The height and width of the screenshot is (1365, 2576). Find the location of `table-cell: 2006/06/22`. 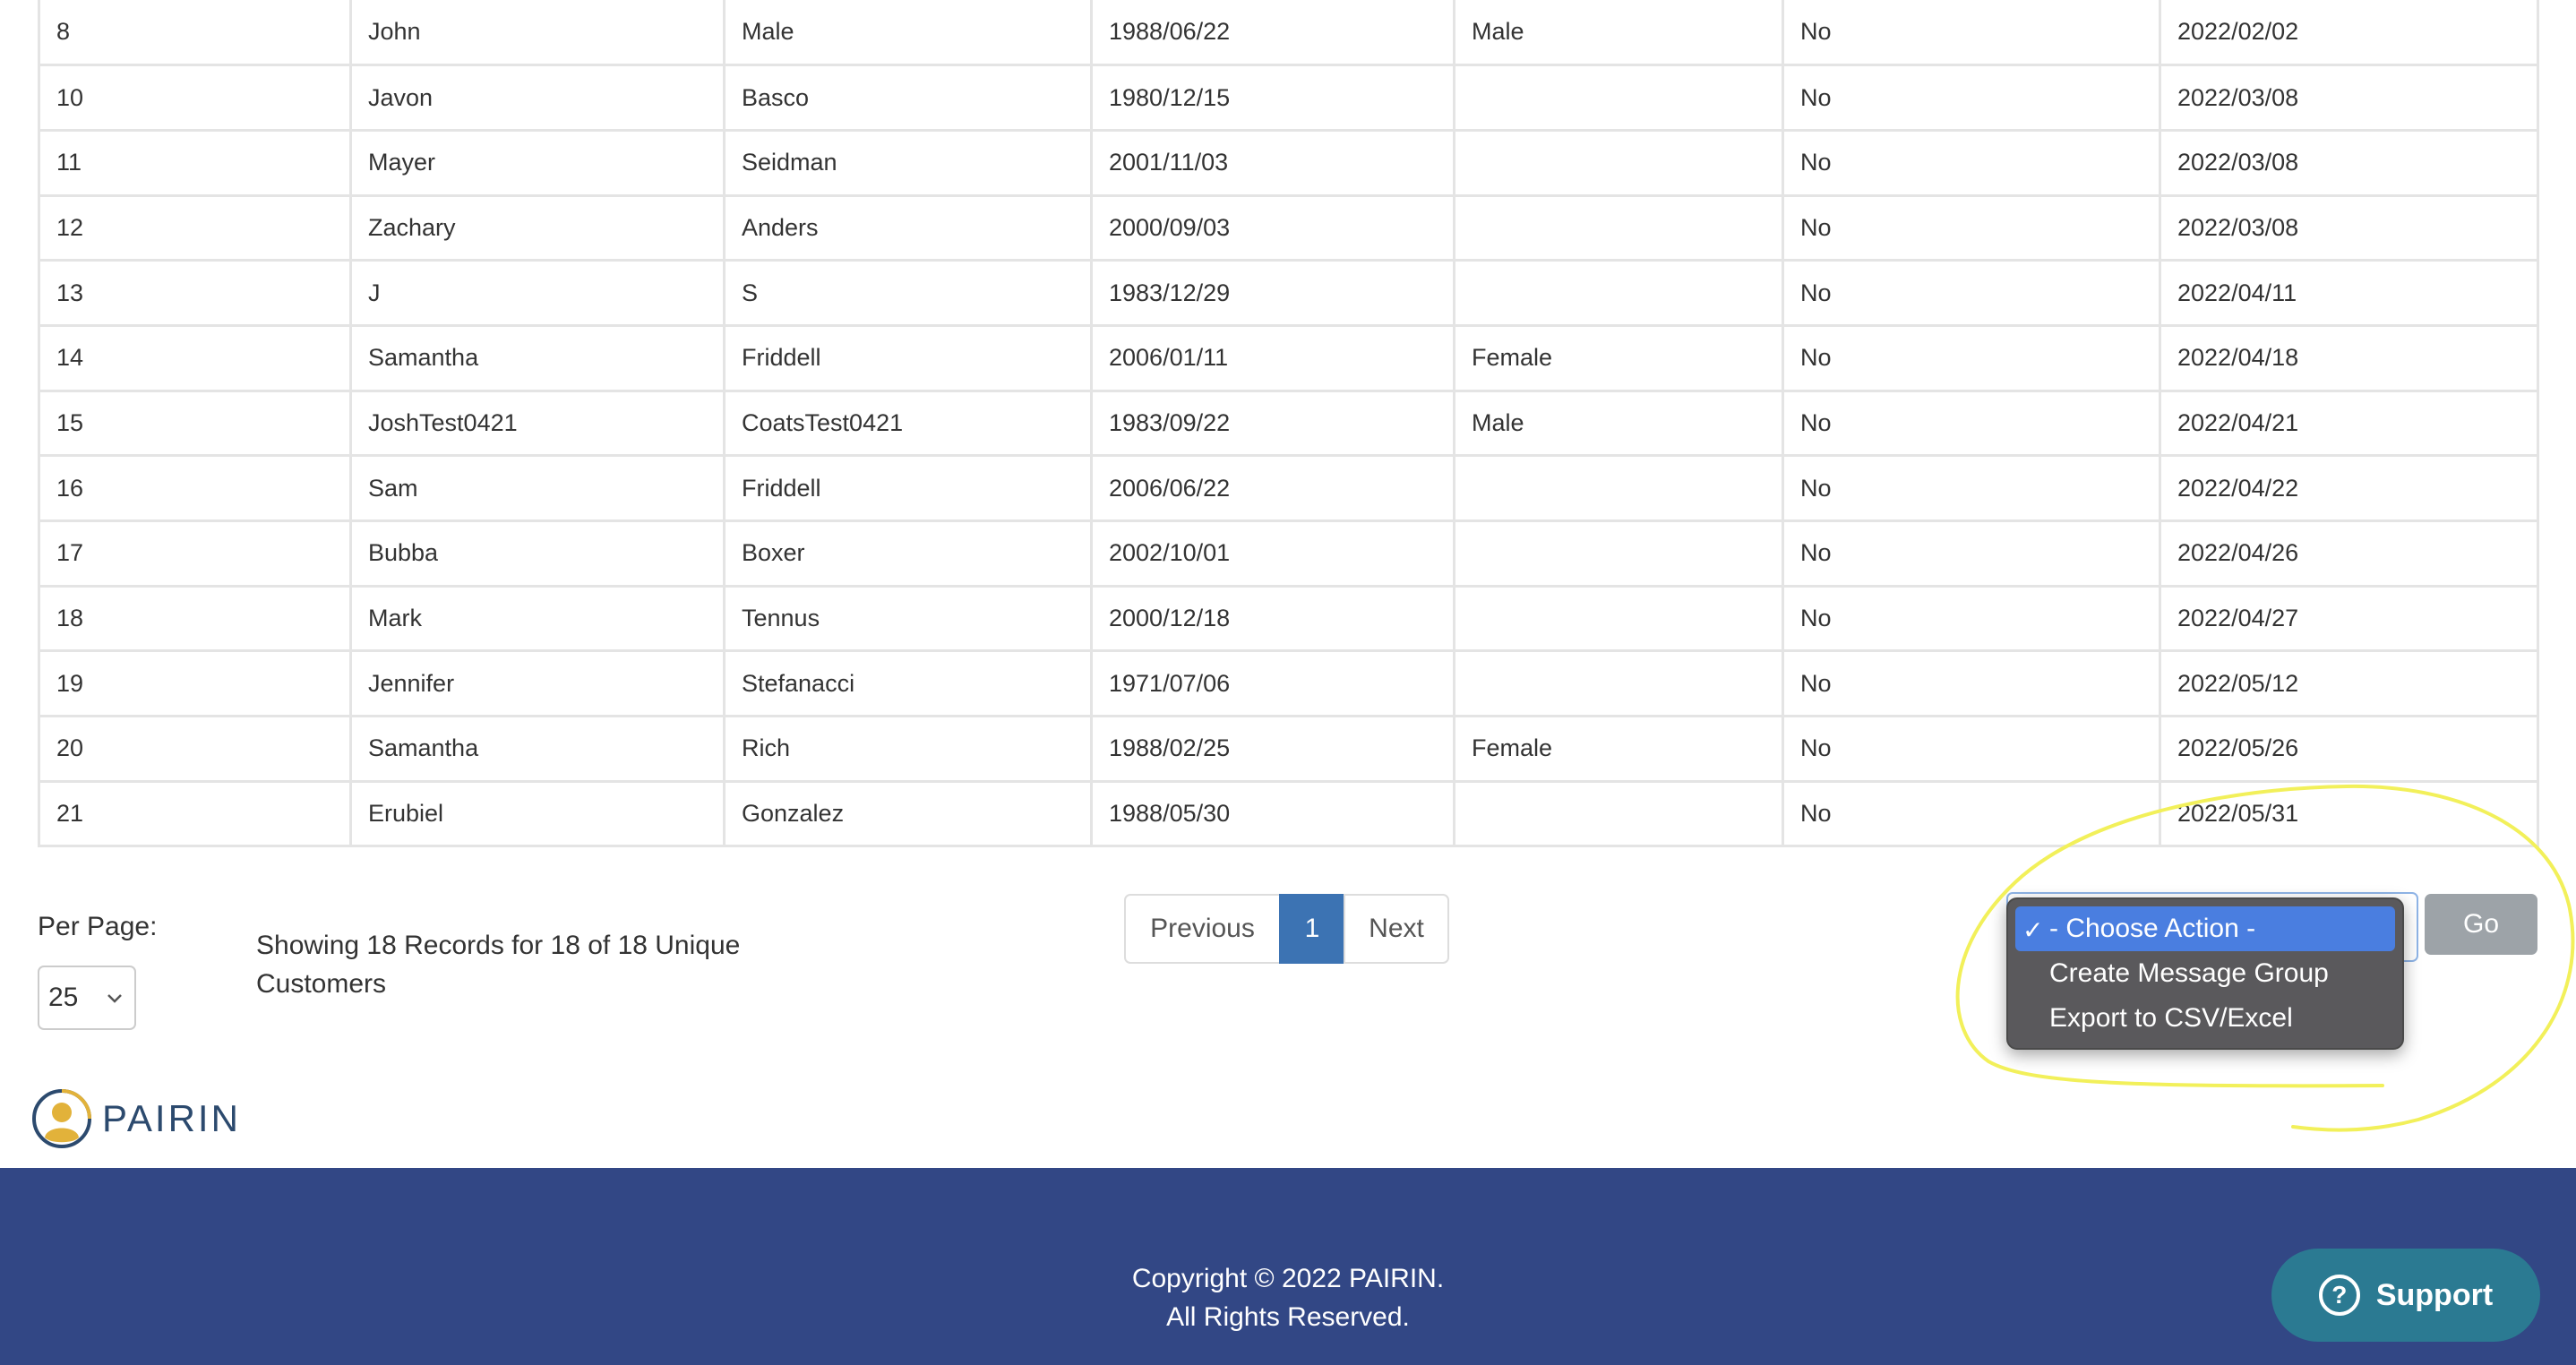

table-cell: 2006/06/22 is located at coordinates (1272, 488).